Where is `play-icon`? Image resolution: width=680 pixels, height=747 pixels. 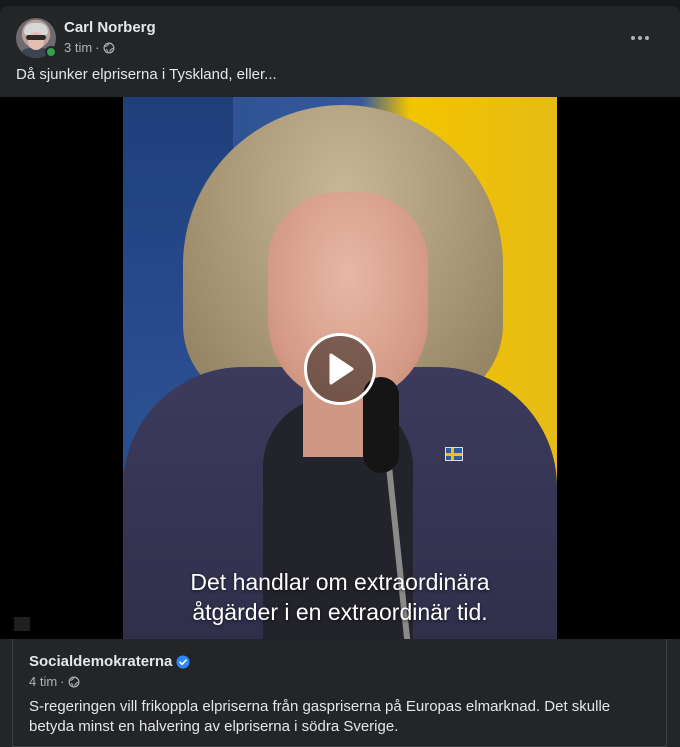
play-icon is located at coordinates (341, 369).